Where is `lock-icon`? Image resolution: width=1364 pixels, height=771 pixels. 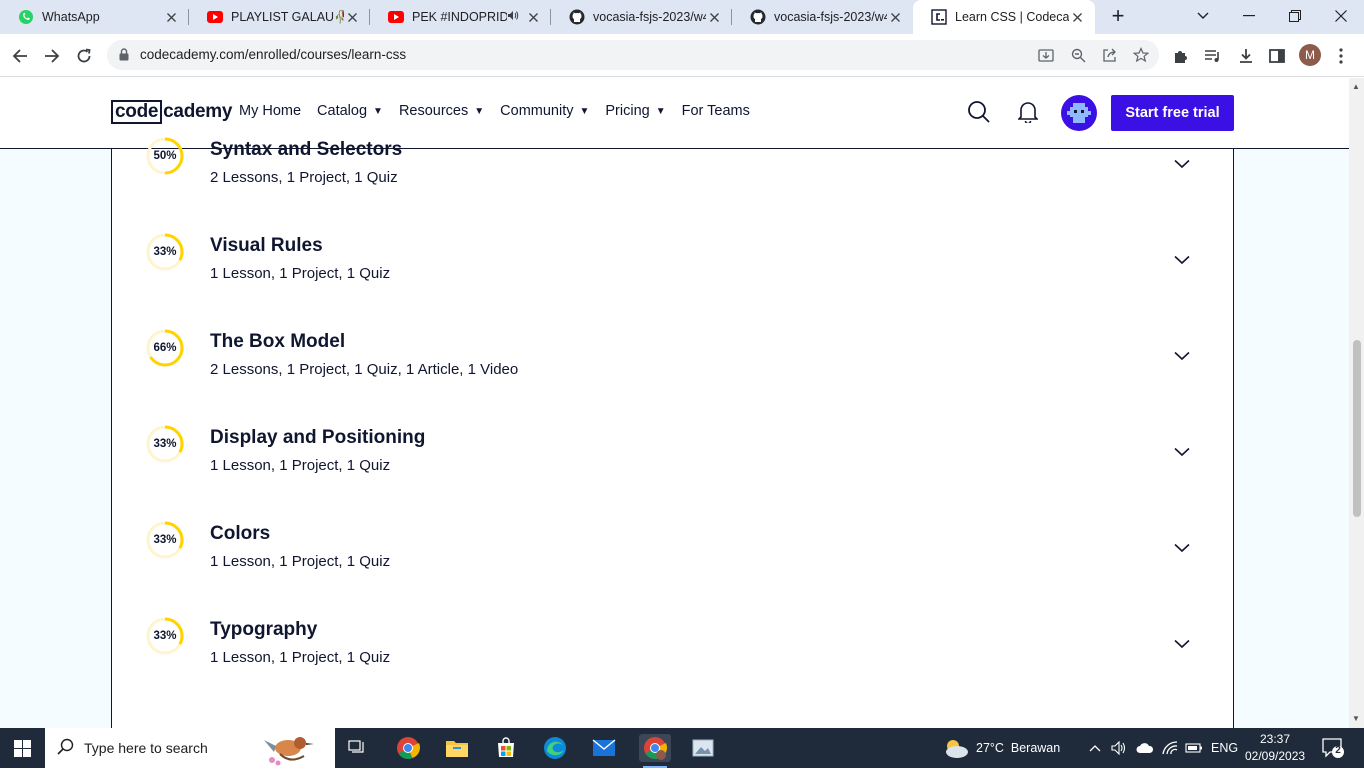 lock-icon is located at coordinates (124, 57).